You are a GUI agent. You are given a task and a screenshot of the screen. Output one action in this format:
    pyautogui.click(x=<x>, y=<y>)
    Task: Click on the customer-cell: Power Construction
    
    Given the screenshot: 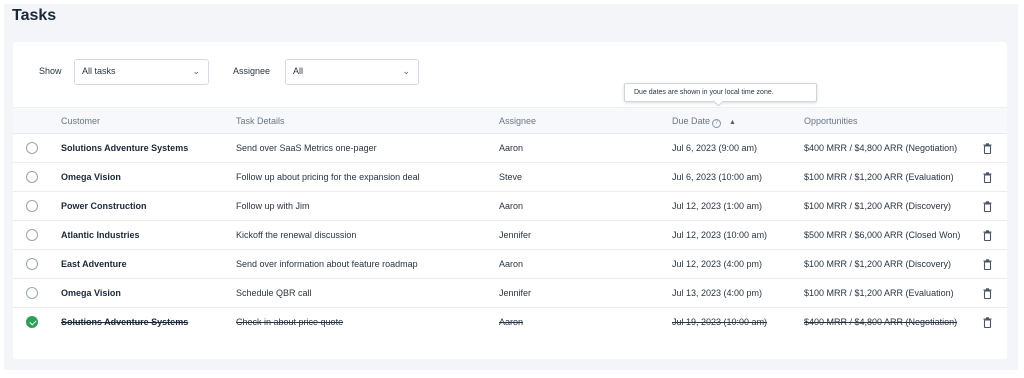 What is the action you would take?
    pyautogui.click(x=104, y=206)
    